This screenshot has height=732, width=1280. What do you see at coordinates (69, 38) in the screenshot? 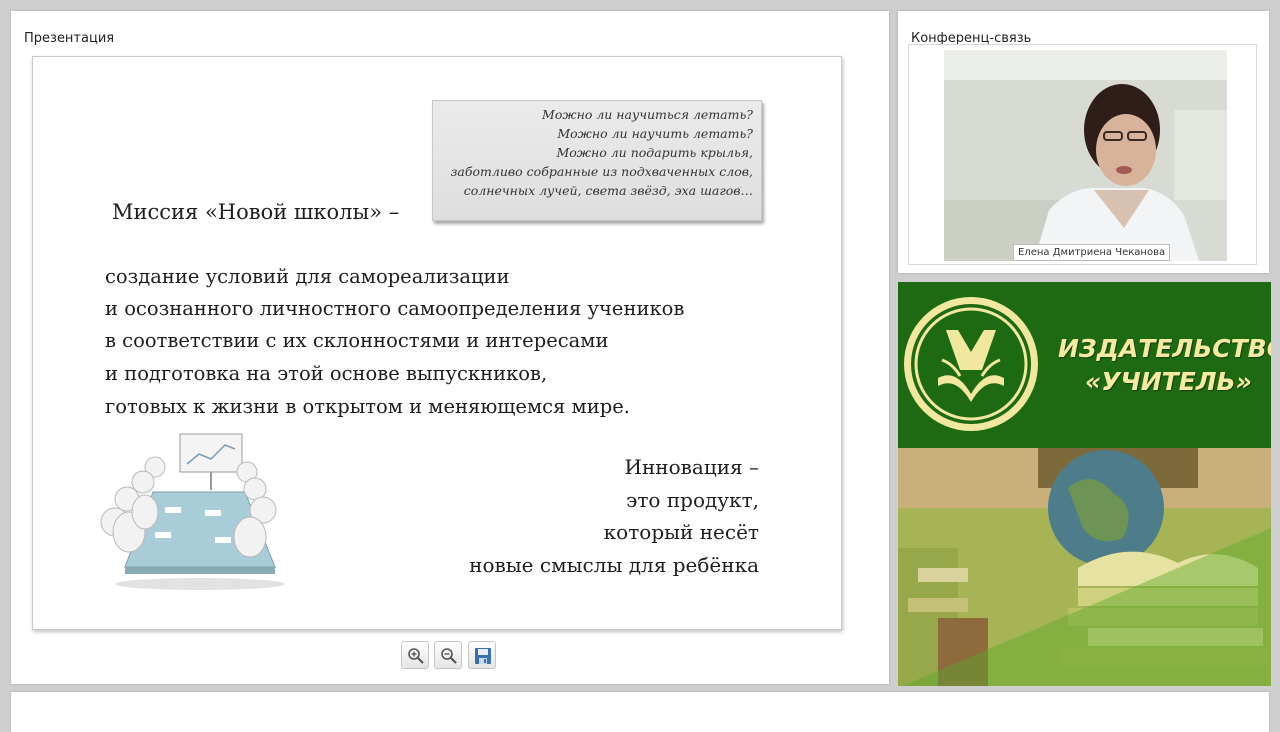
I see `presentation-title: Презентация` at bounding box center [69, 38].